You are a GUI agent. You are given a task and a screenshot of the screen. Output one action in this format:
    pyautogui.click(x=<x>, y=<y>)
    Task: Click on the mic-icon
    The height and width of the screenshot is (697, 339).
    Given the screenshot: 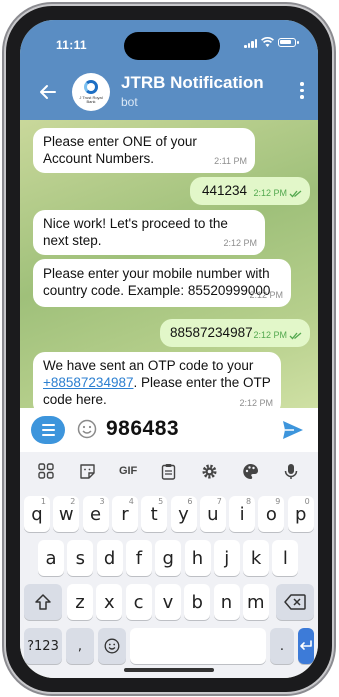 What is the action you would take?
    pyautogui.click(x=291, y=471)
    